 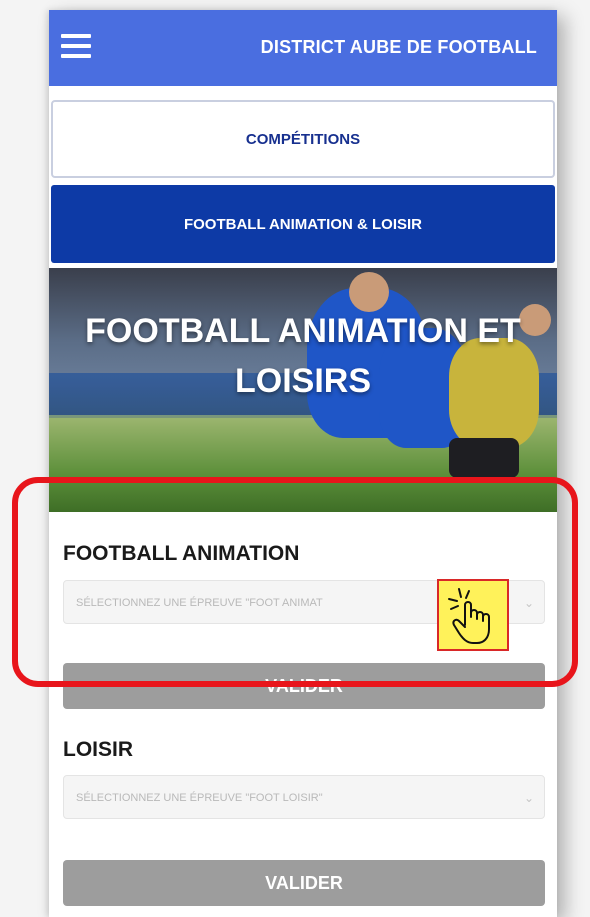 What do you see at coordinates (484, 458) in the screenshot?
I see `hero-player-shorts` at bounding box center [484, 458].